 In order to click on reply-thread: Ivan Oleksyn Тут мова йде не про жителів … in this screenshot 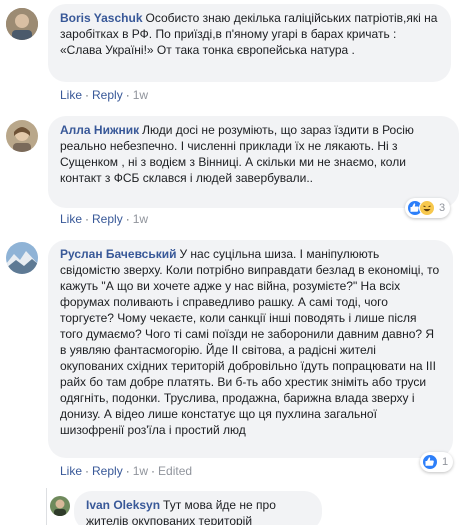, I will do `click(255, 506)`.